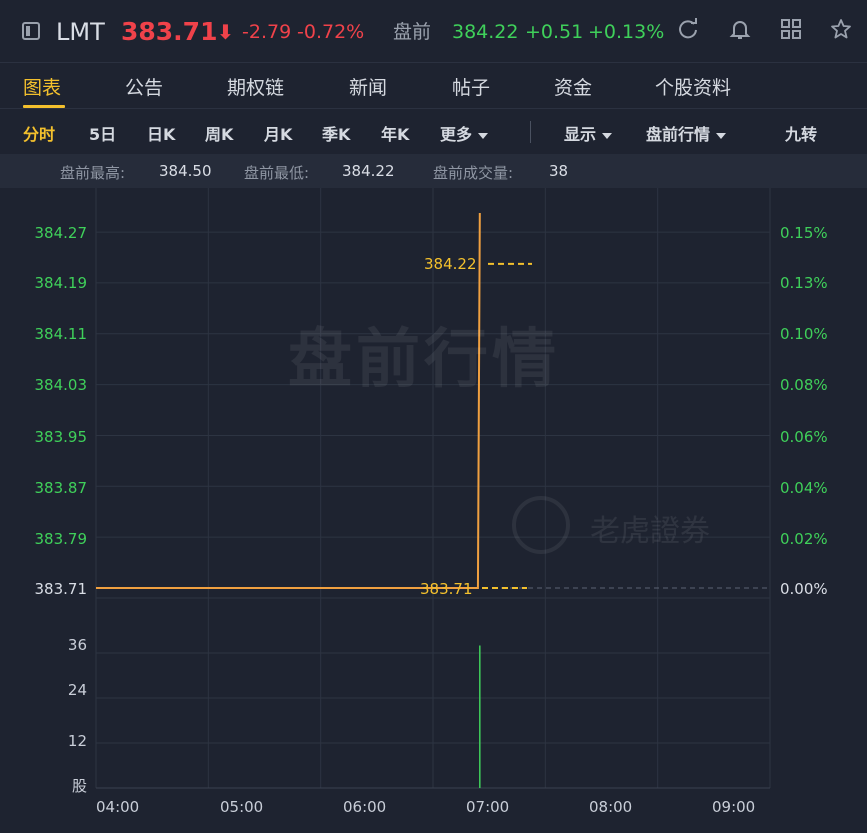 The height and width of the screenshot is (833, 867). Describe the element at coordinates (693, 86) in the screenshot. I see `tab-company-profile: 个股资料` at that location.